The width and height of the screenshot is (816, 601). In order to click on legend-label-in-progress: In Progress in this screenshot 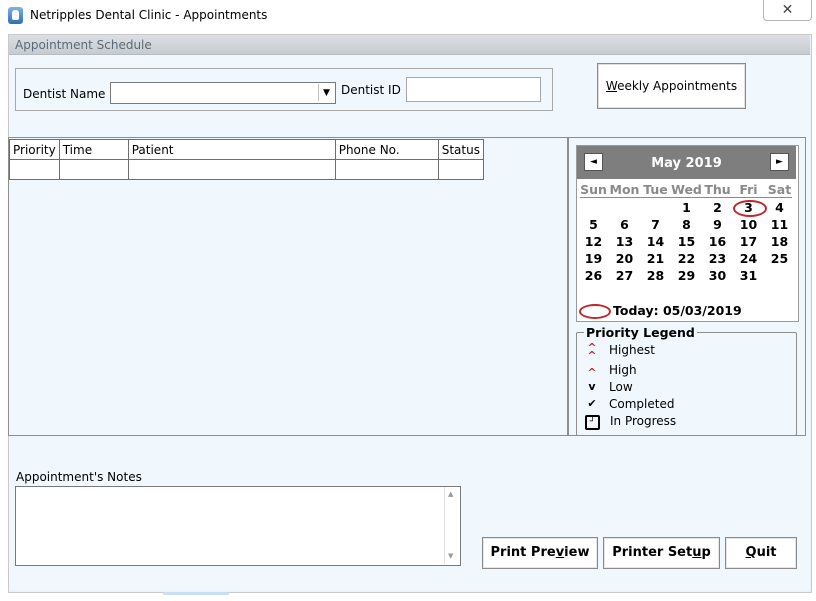, I will do `click(643, 421)`.